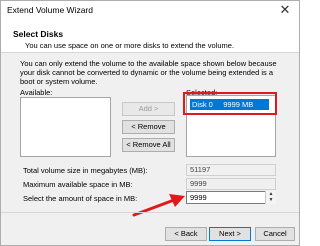 The image size is (320, 246). I want to click on total-size-value: 51197, so click(231, 170).